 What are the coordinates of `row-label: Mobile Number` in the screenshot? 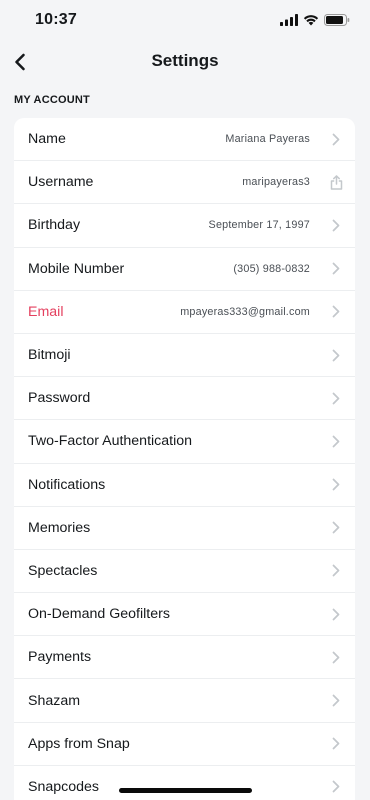 It's located at (76, 268).